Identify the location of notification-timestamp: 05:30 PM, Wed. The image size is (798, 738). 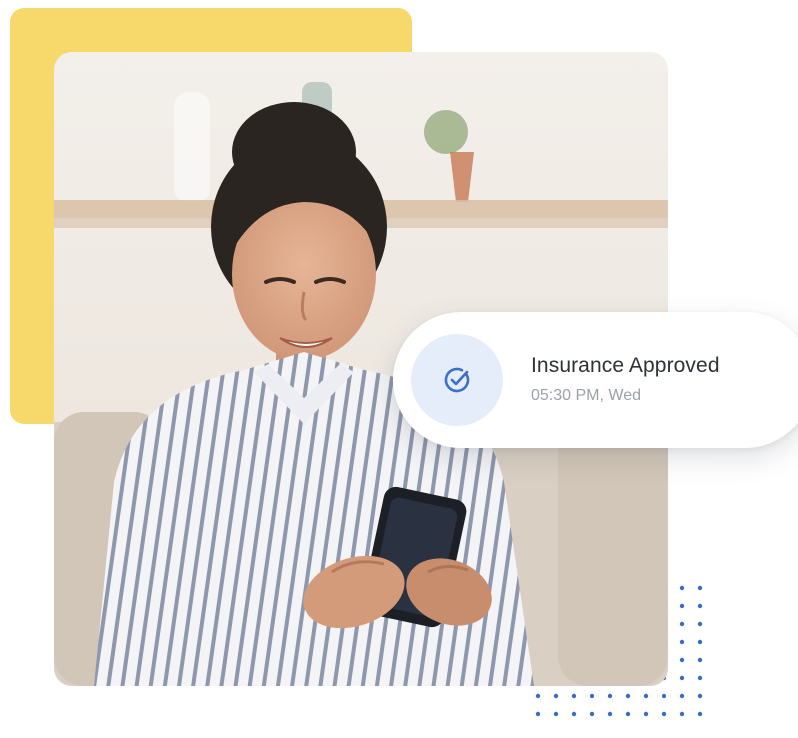
(586, 395).